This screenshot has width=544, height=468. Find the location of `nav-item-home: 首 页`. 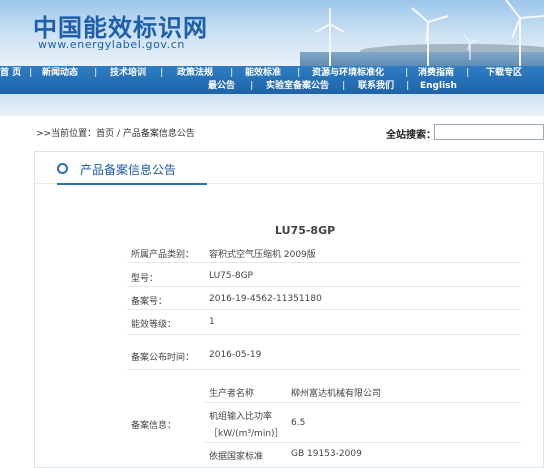

nav-item-home: 首 页 is located at coordinates (10, 73).